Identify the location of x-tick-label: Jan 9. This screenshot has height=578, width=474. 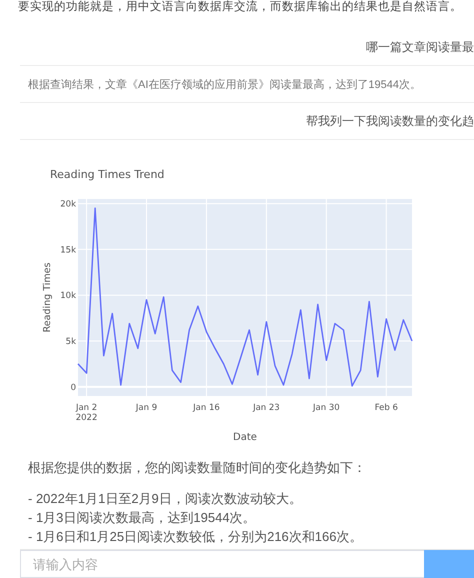
(147, 408).